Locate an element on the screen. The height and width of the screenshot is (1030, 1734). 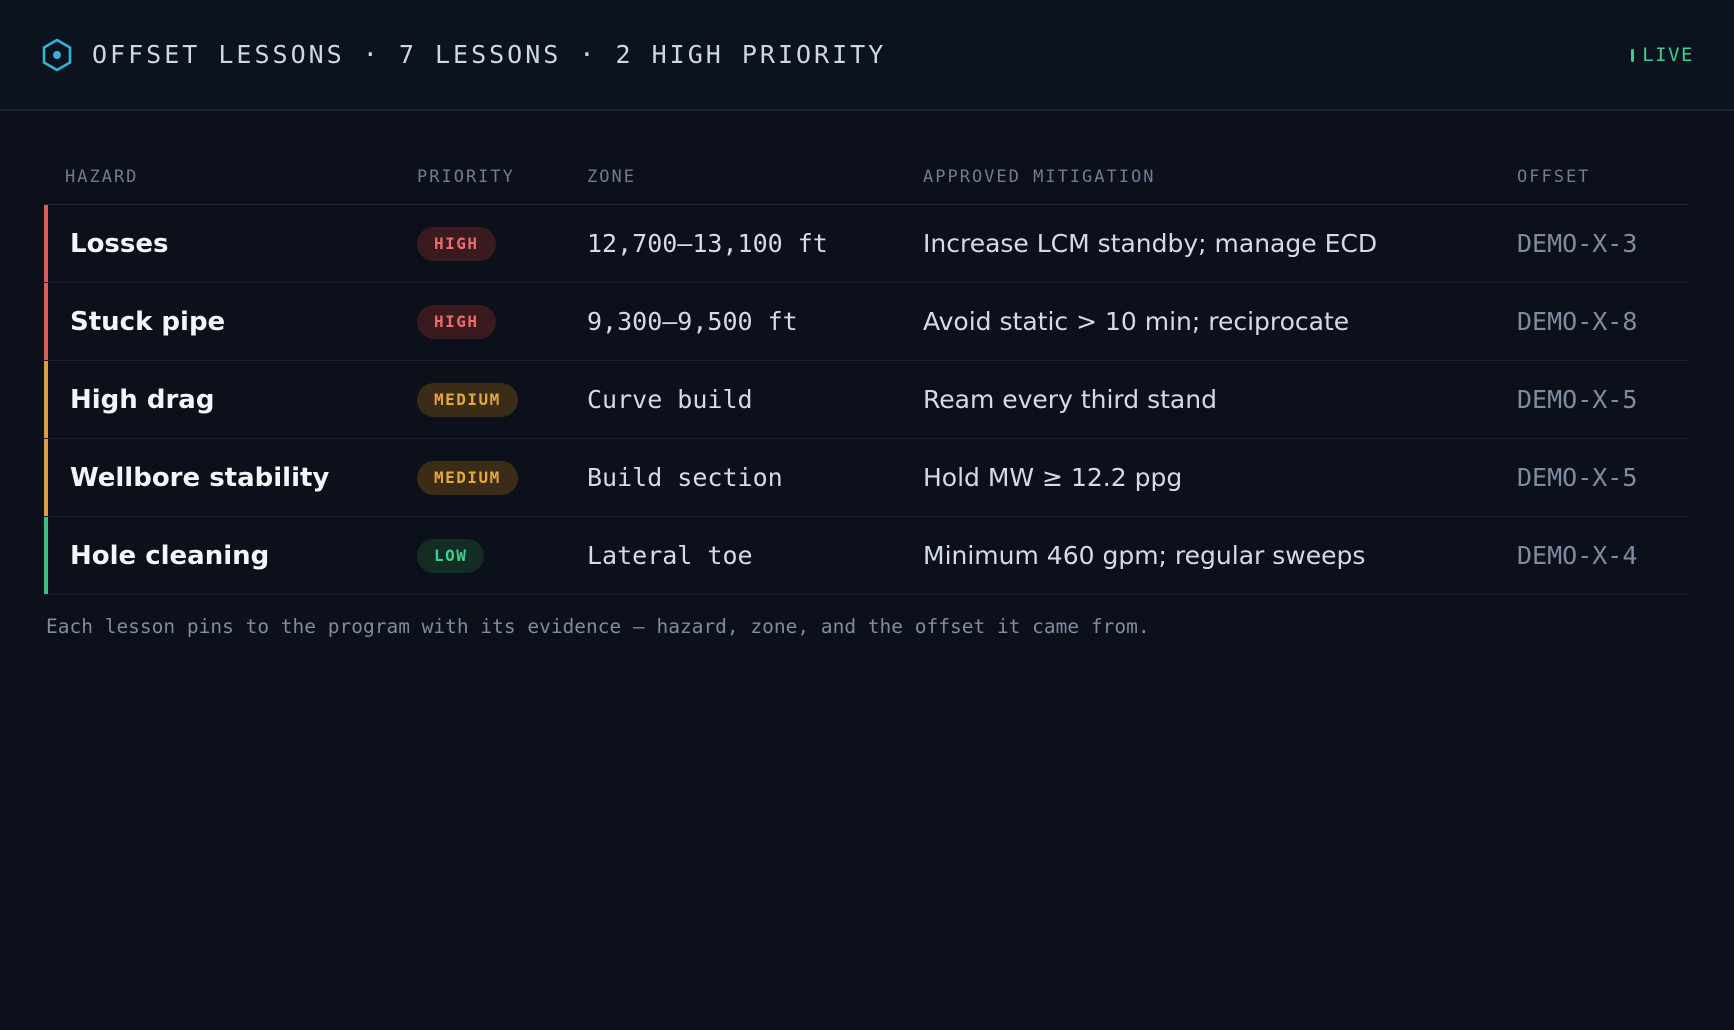
hazard-cell: High drag is located at coordinates (142, 399).